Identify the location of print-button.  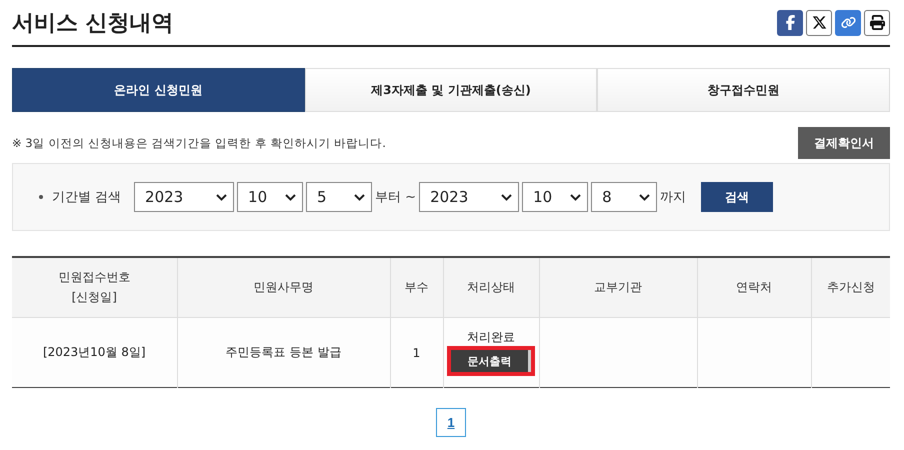
(877, 23).